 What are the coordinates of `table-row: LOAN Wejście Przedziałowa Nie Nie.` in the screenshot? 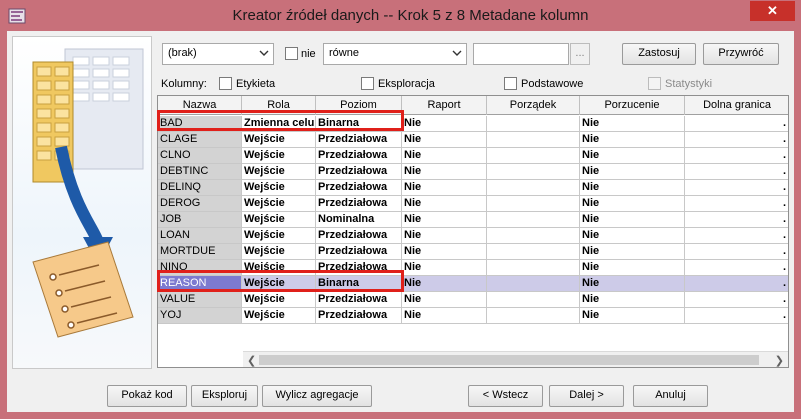 It's located at (473, 236).